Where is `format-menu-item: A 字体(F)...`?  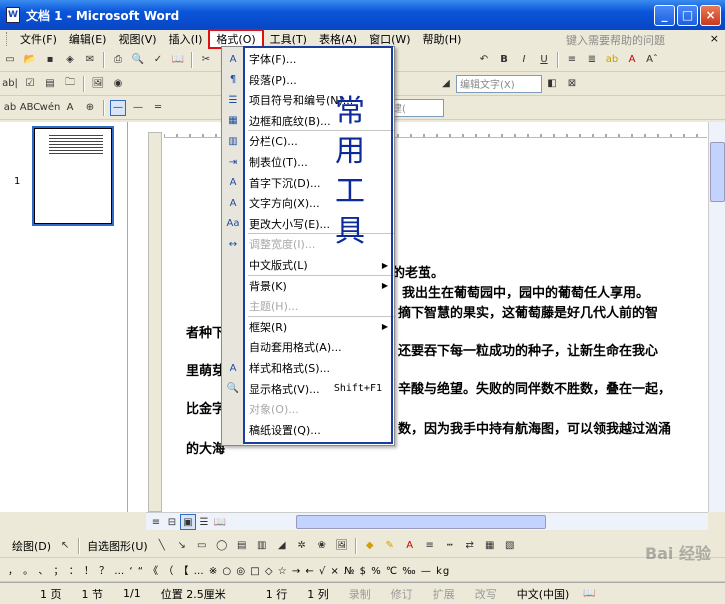 format-menu-item: A 字体(F)... is located at coordinates (308, 59).